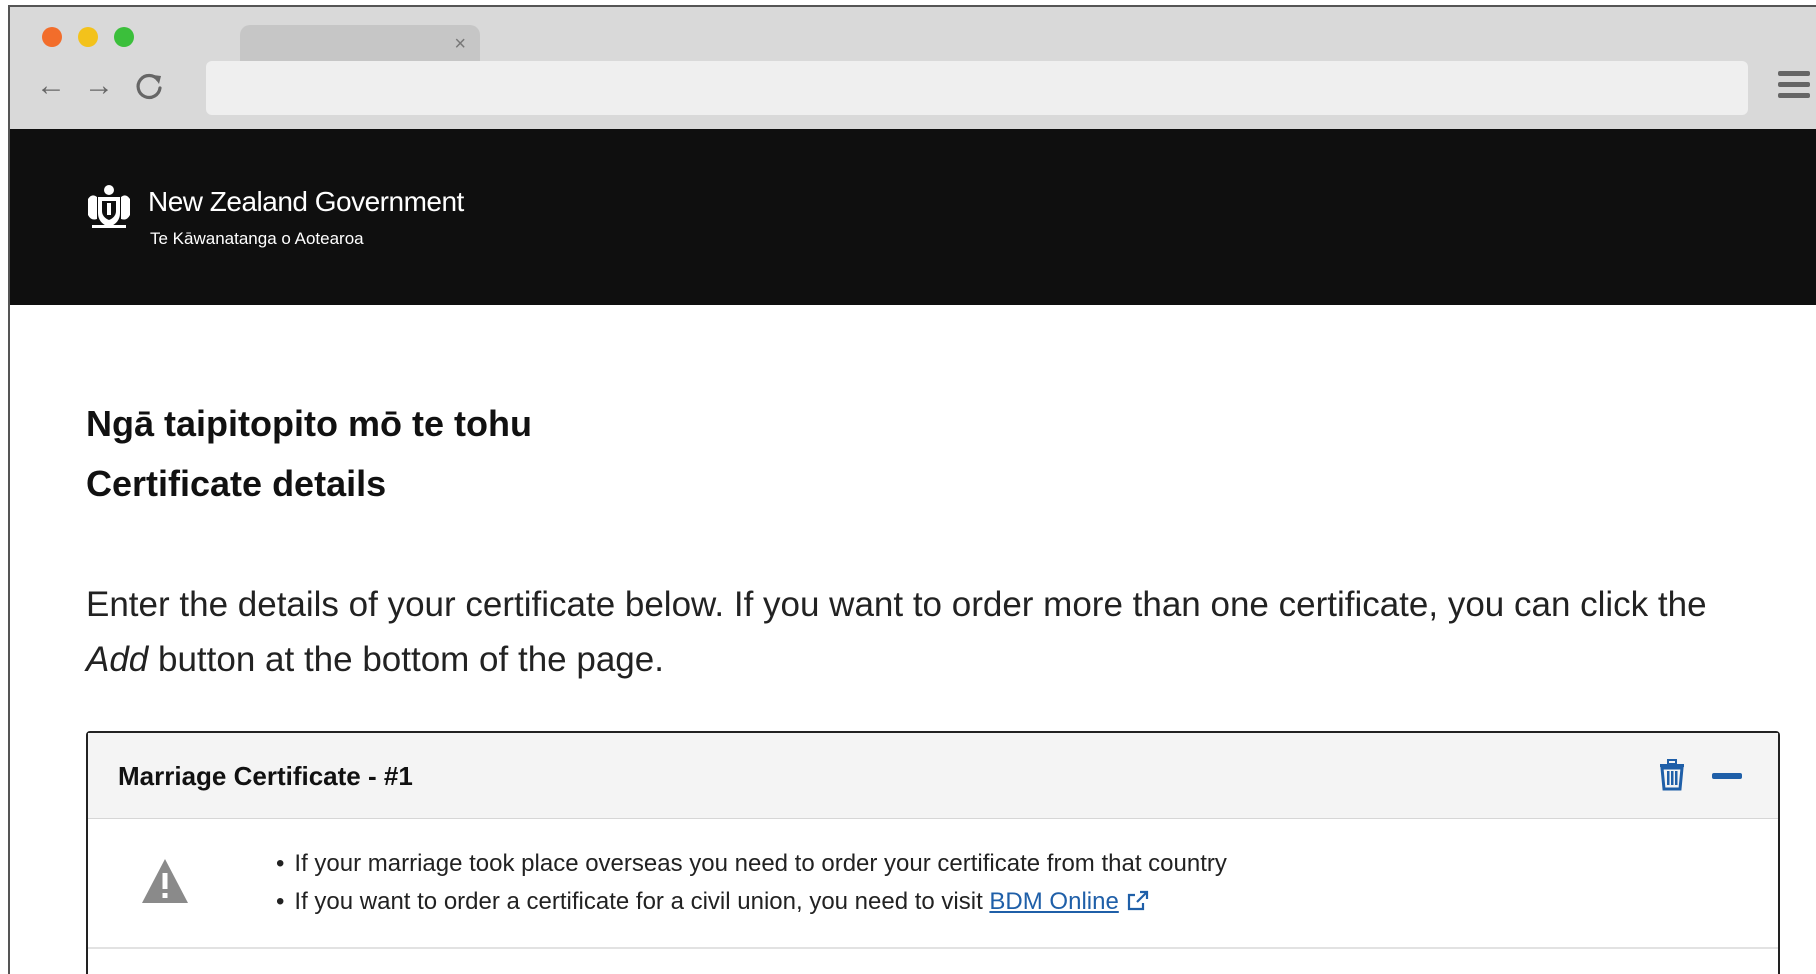 The image size is (1816, 974). What do you see at coordinates (165, 881) in the screenshot?
I see `warning-icon` at bounding box center [165, 881].